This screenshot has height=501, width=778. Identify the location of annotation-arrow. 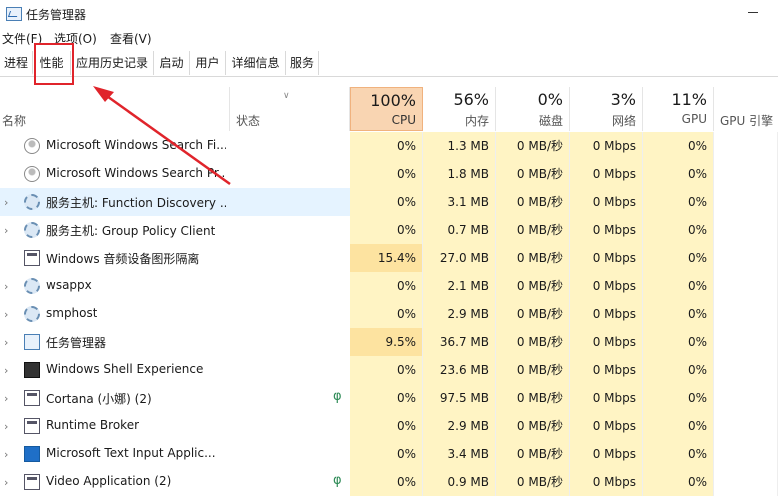
(162, 136).